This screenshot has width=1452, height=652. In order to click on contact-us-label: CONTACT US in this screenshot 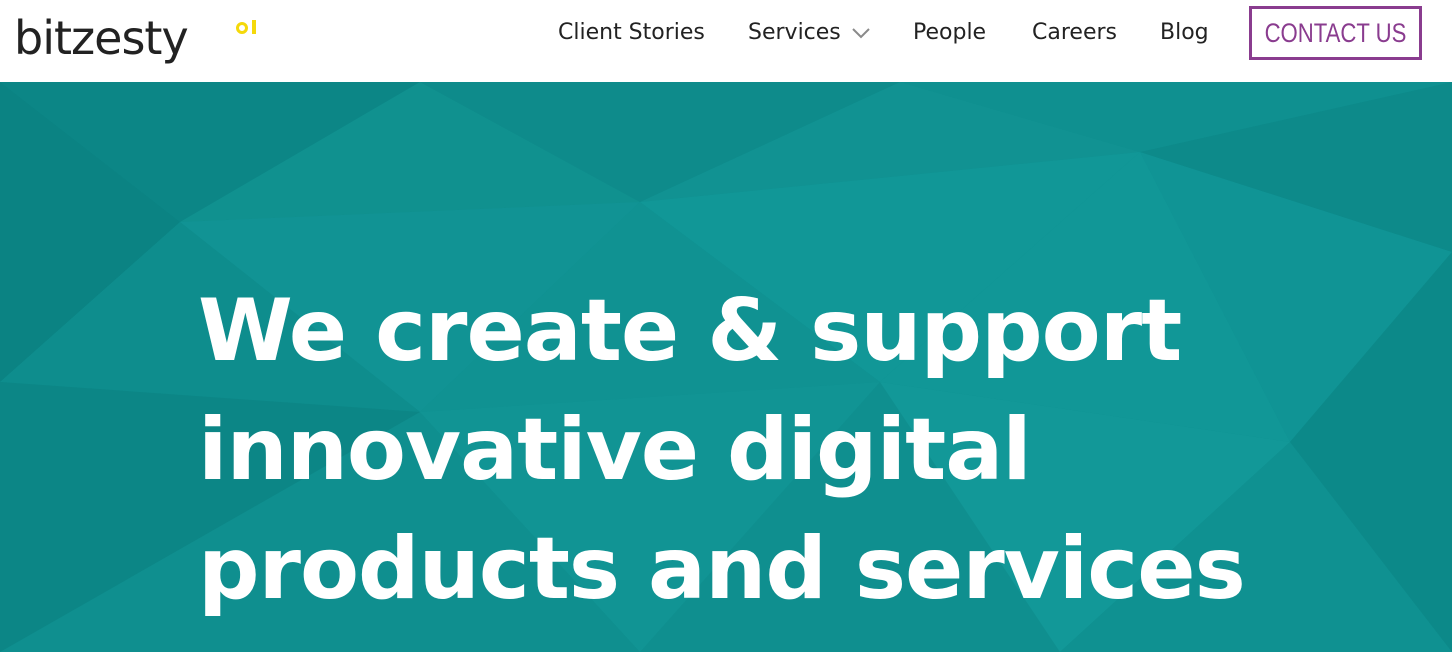, I will do `click(1335, 32)`.